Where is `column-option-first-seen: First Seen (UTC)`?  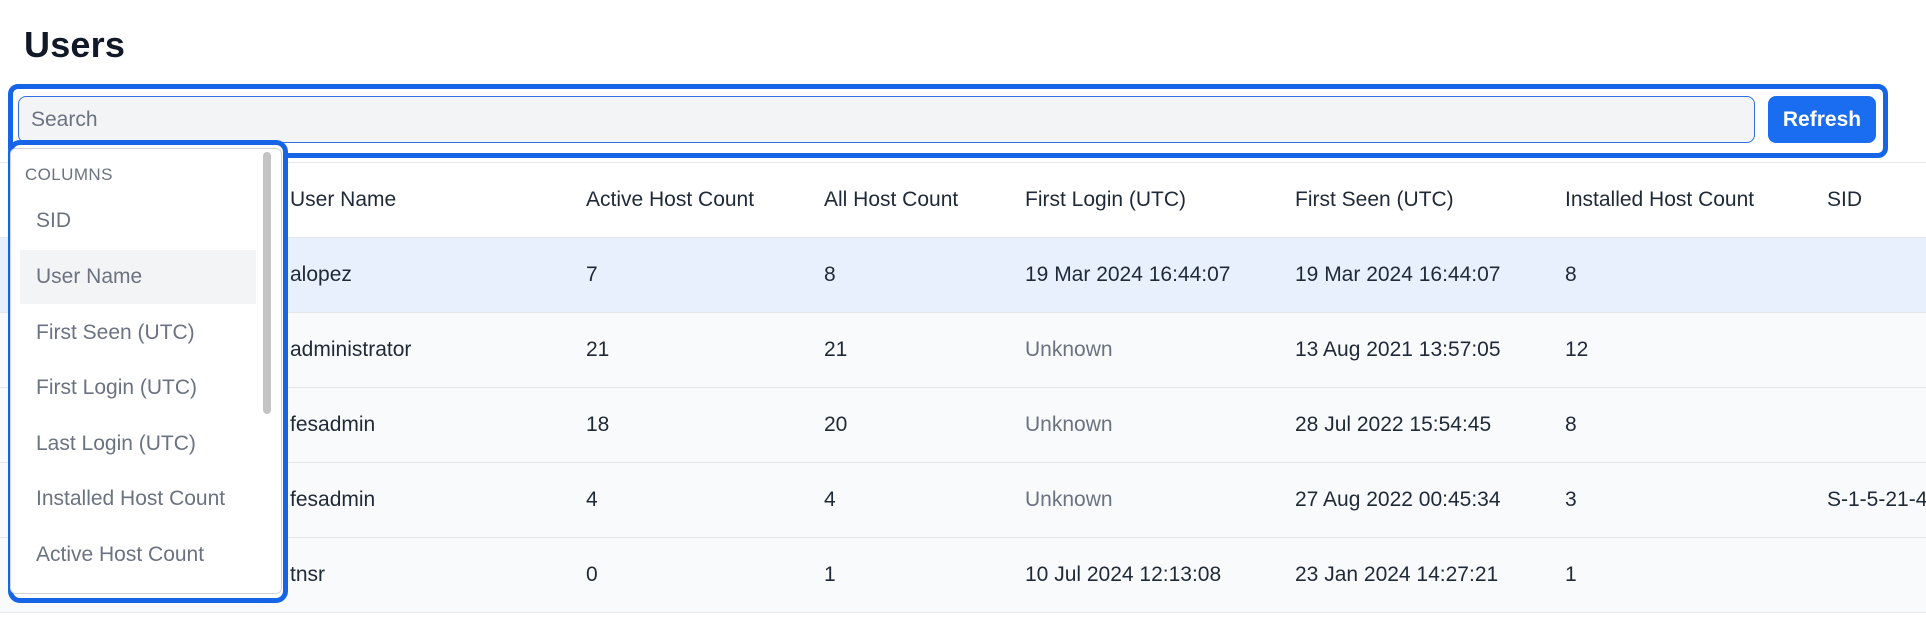 column-option-first-seen: First Seen (UTC) is located at coordinates (138, 333).